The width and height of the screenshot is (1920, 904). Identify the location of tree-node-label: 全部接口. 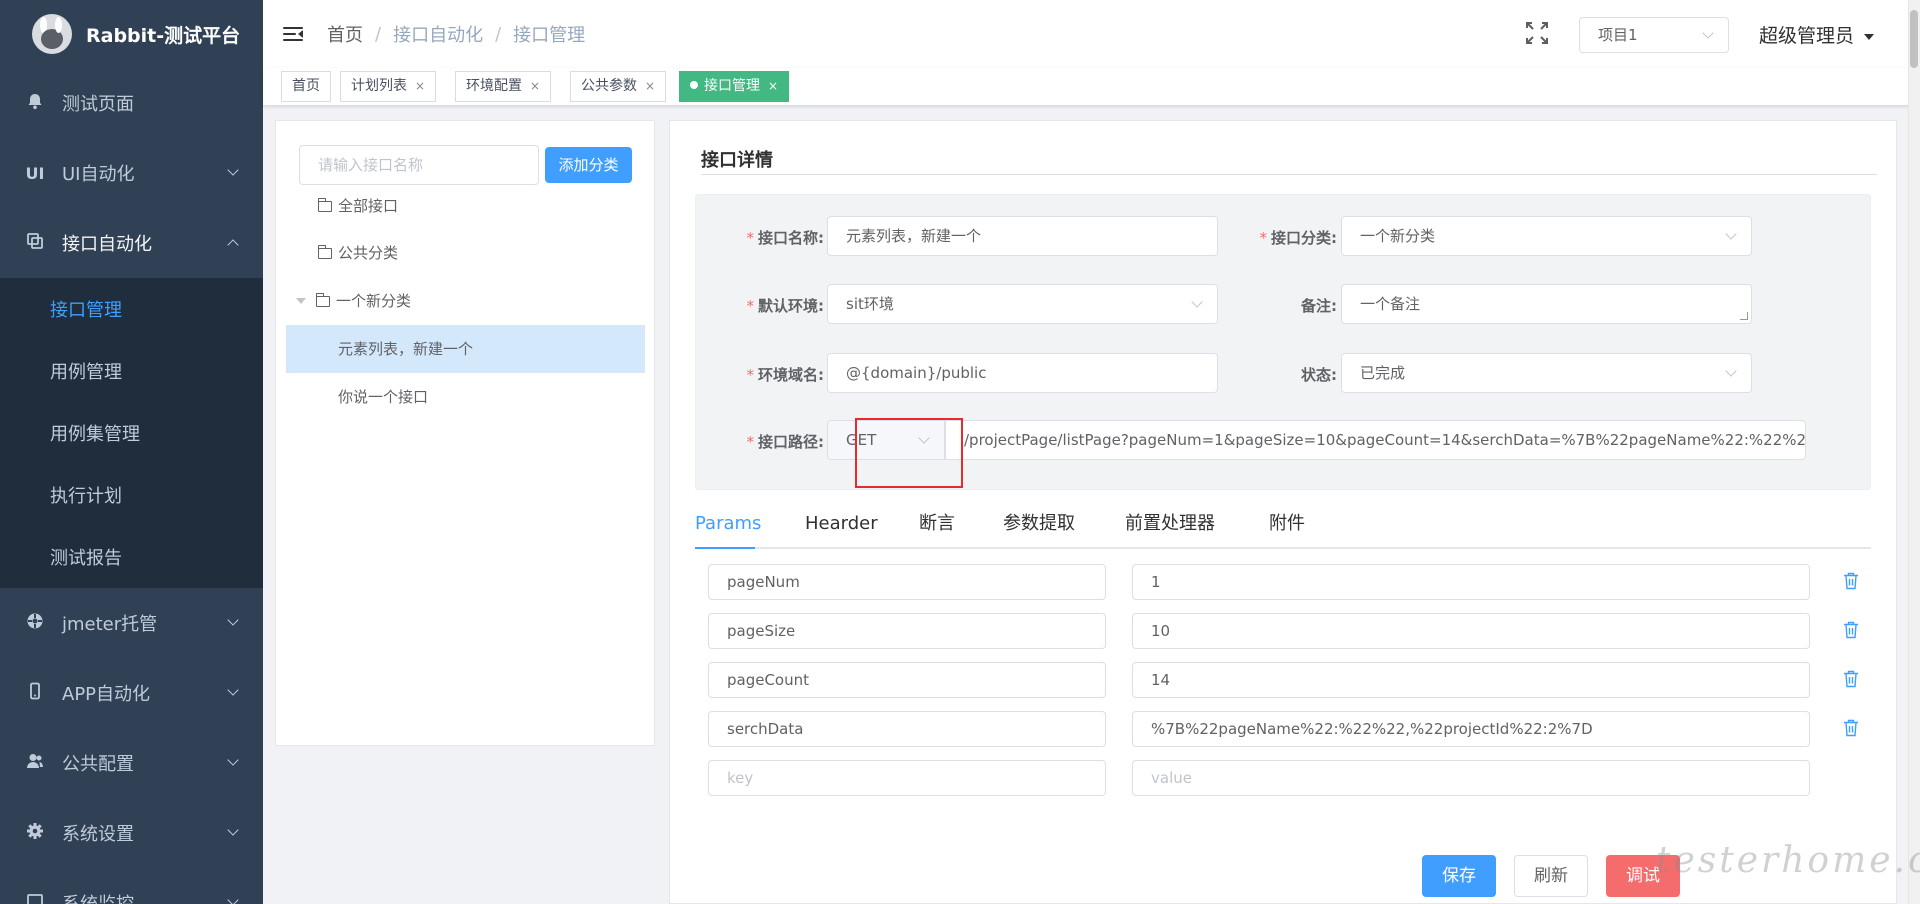
(368, 206).